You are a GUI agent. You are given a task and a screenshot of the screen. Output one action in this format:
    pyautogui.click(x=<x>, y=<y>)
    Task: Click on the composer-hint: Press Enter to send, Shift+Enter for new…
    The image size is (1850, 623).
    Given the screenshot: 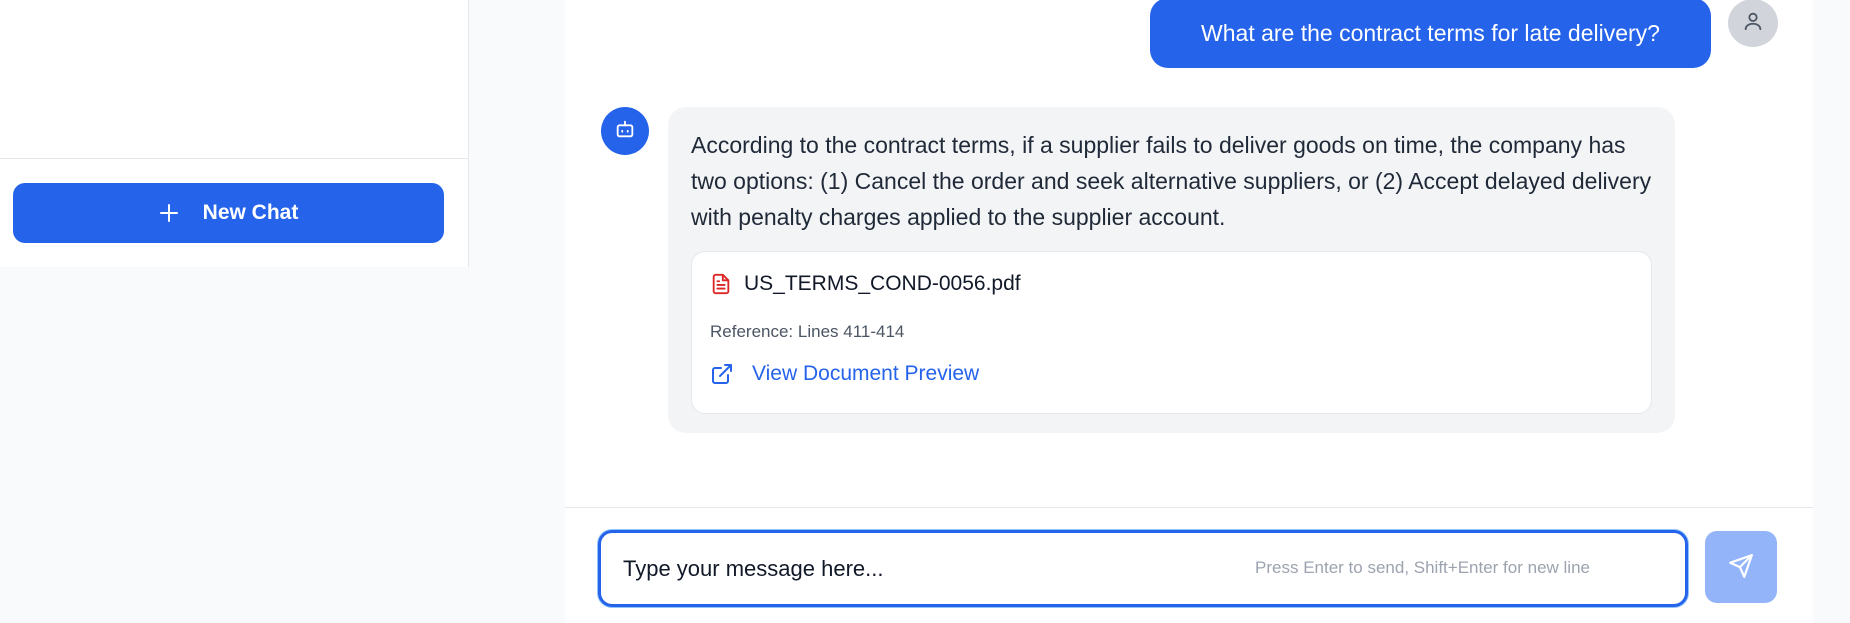 What is the action you would take?
    pyautogui.click(x=1422, y=567)
    